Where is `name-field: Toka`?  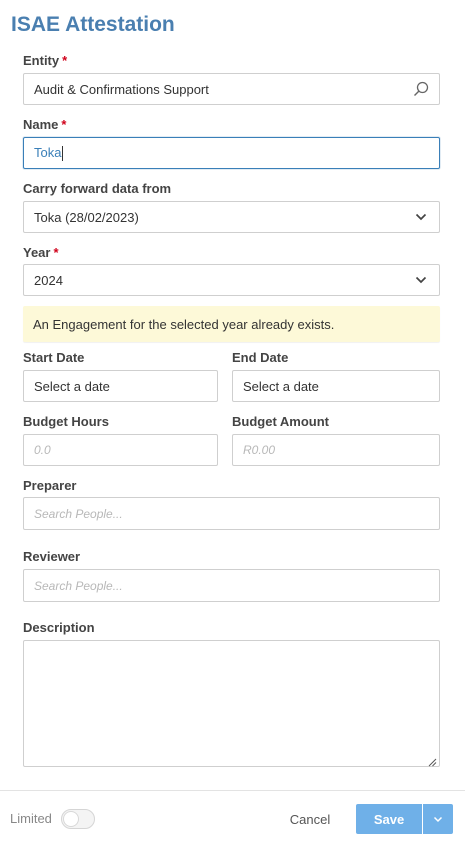
name-field: Toka is located at coordinates (231, 153).